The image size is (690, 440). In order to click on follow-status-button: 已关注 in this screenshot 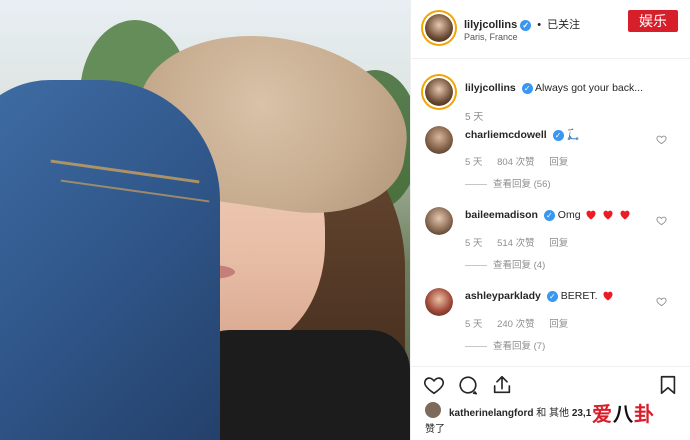, I will do `click(563, 25)`.